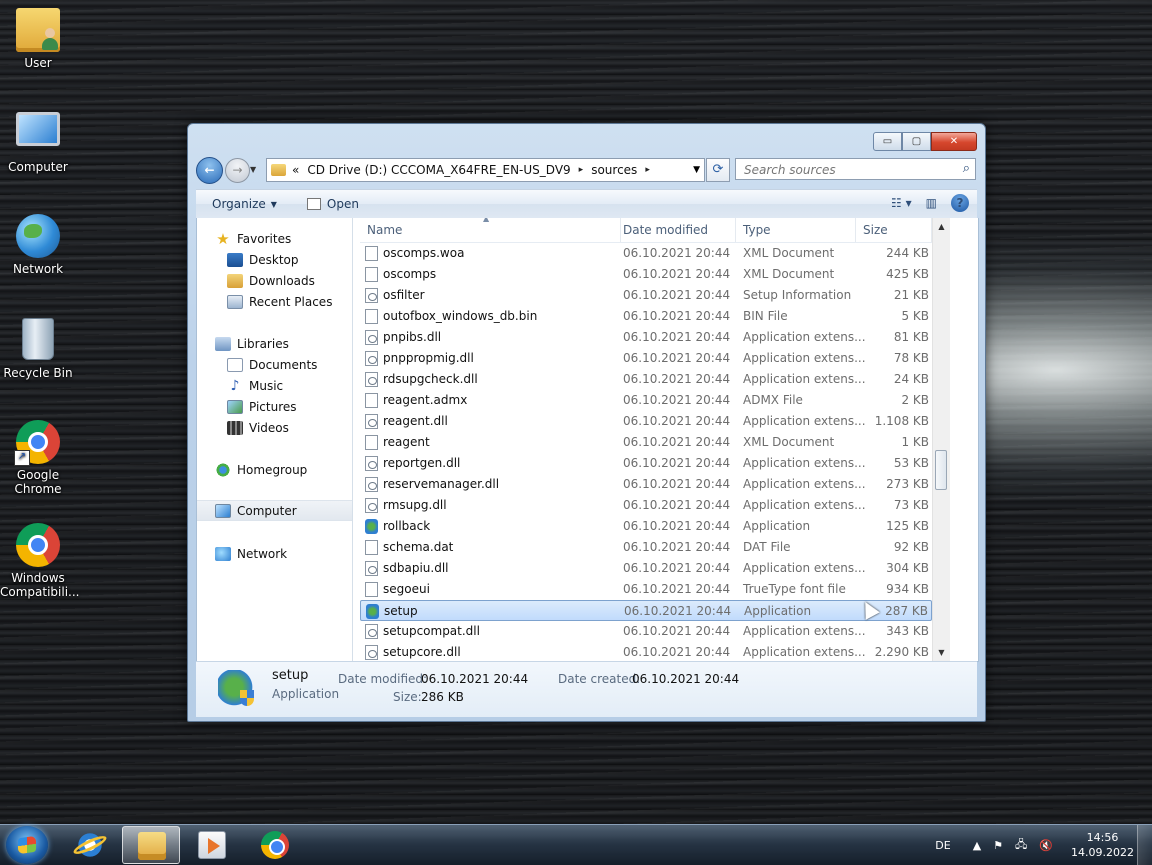 The height and width of the screenshot is (865, 1152). I want to click on libraries-icon, so click(223, 343).